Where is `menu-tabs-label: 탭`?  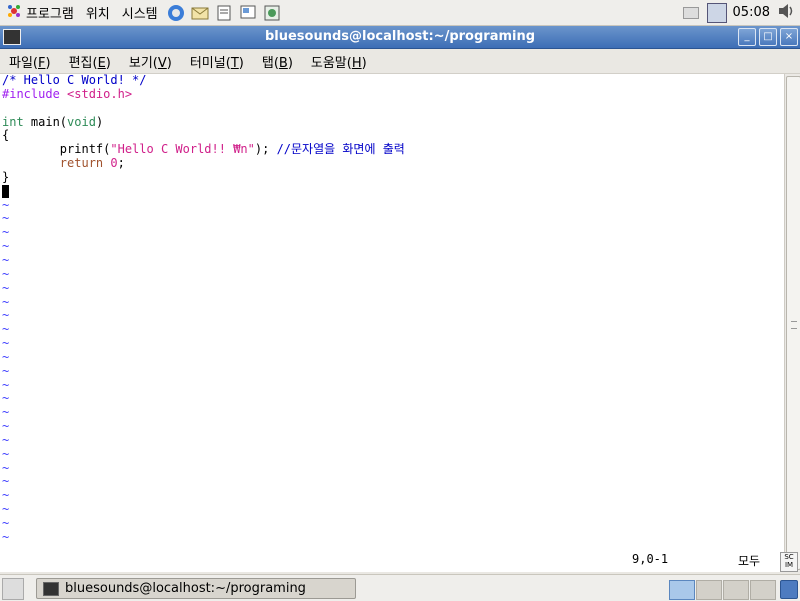
menu-tabs-label: 탭 is located at coordinates (267, 63).